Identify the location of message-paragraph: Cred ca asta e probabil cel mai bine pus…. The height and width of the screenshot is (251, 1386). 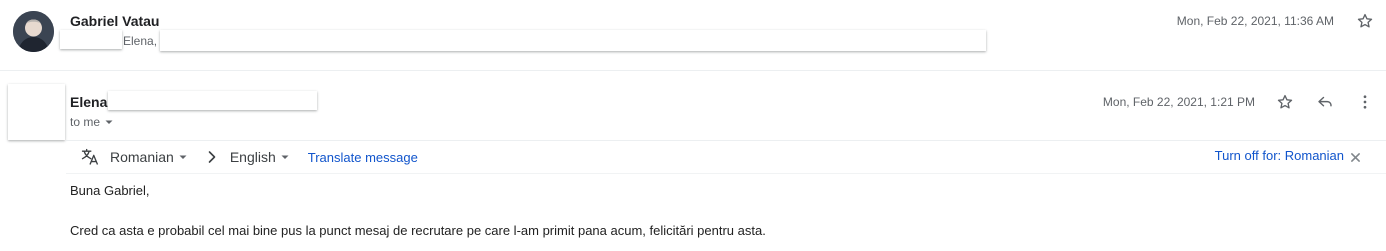
(418, 230).